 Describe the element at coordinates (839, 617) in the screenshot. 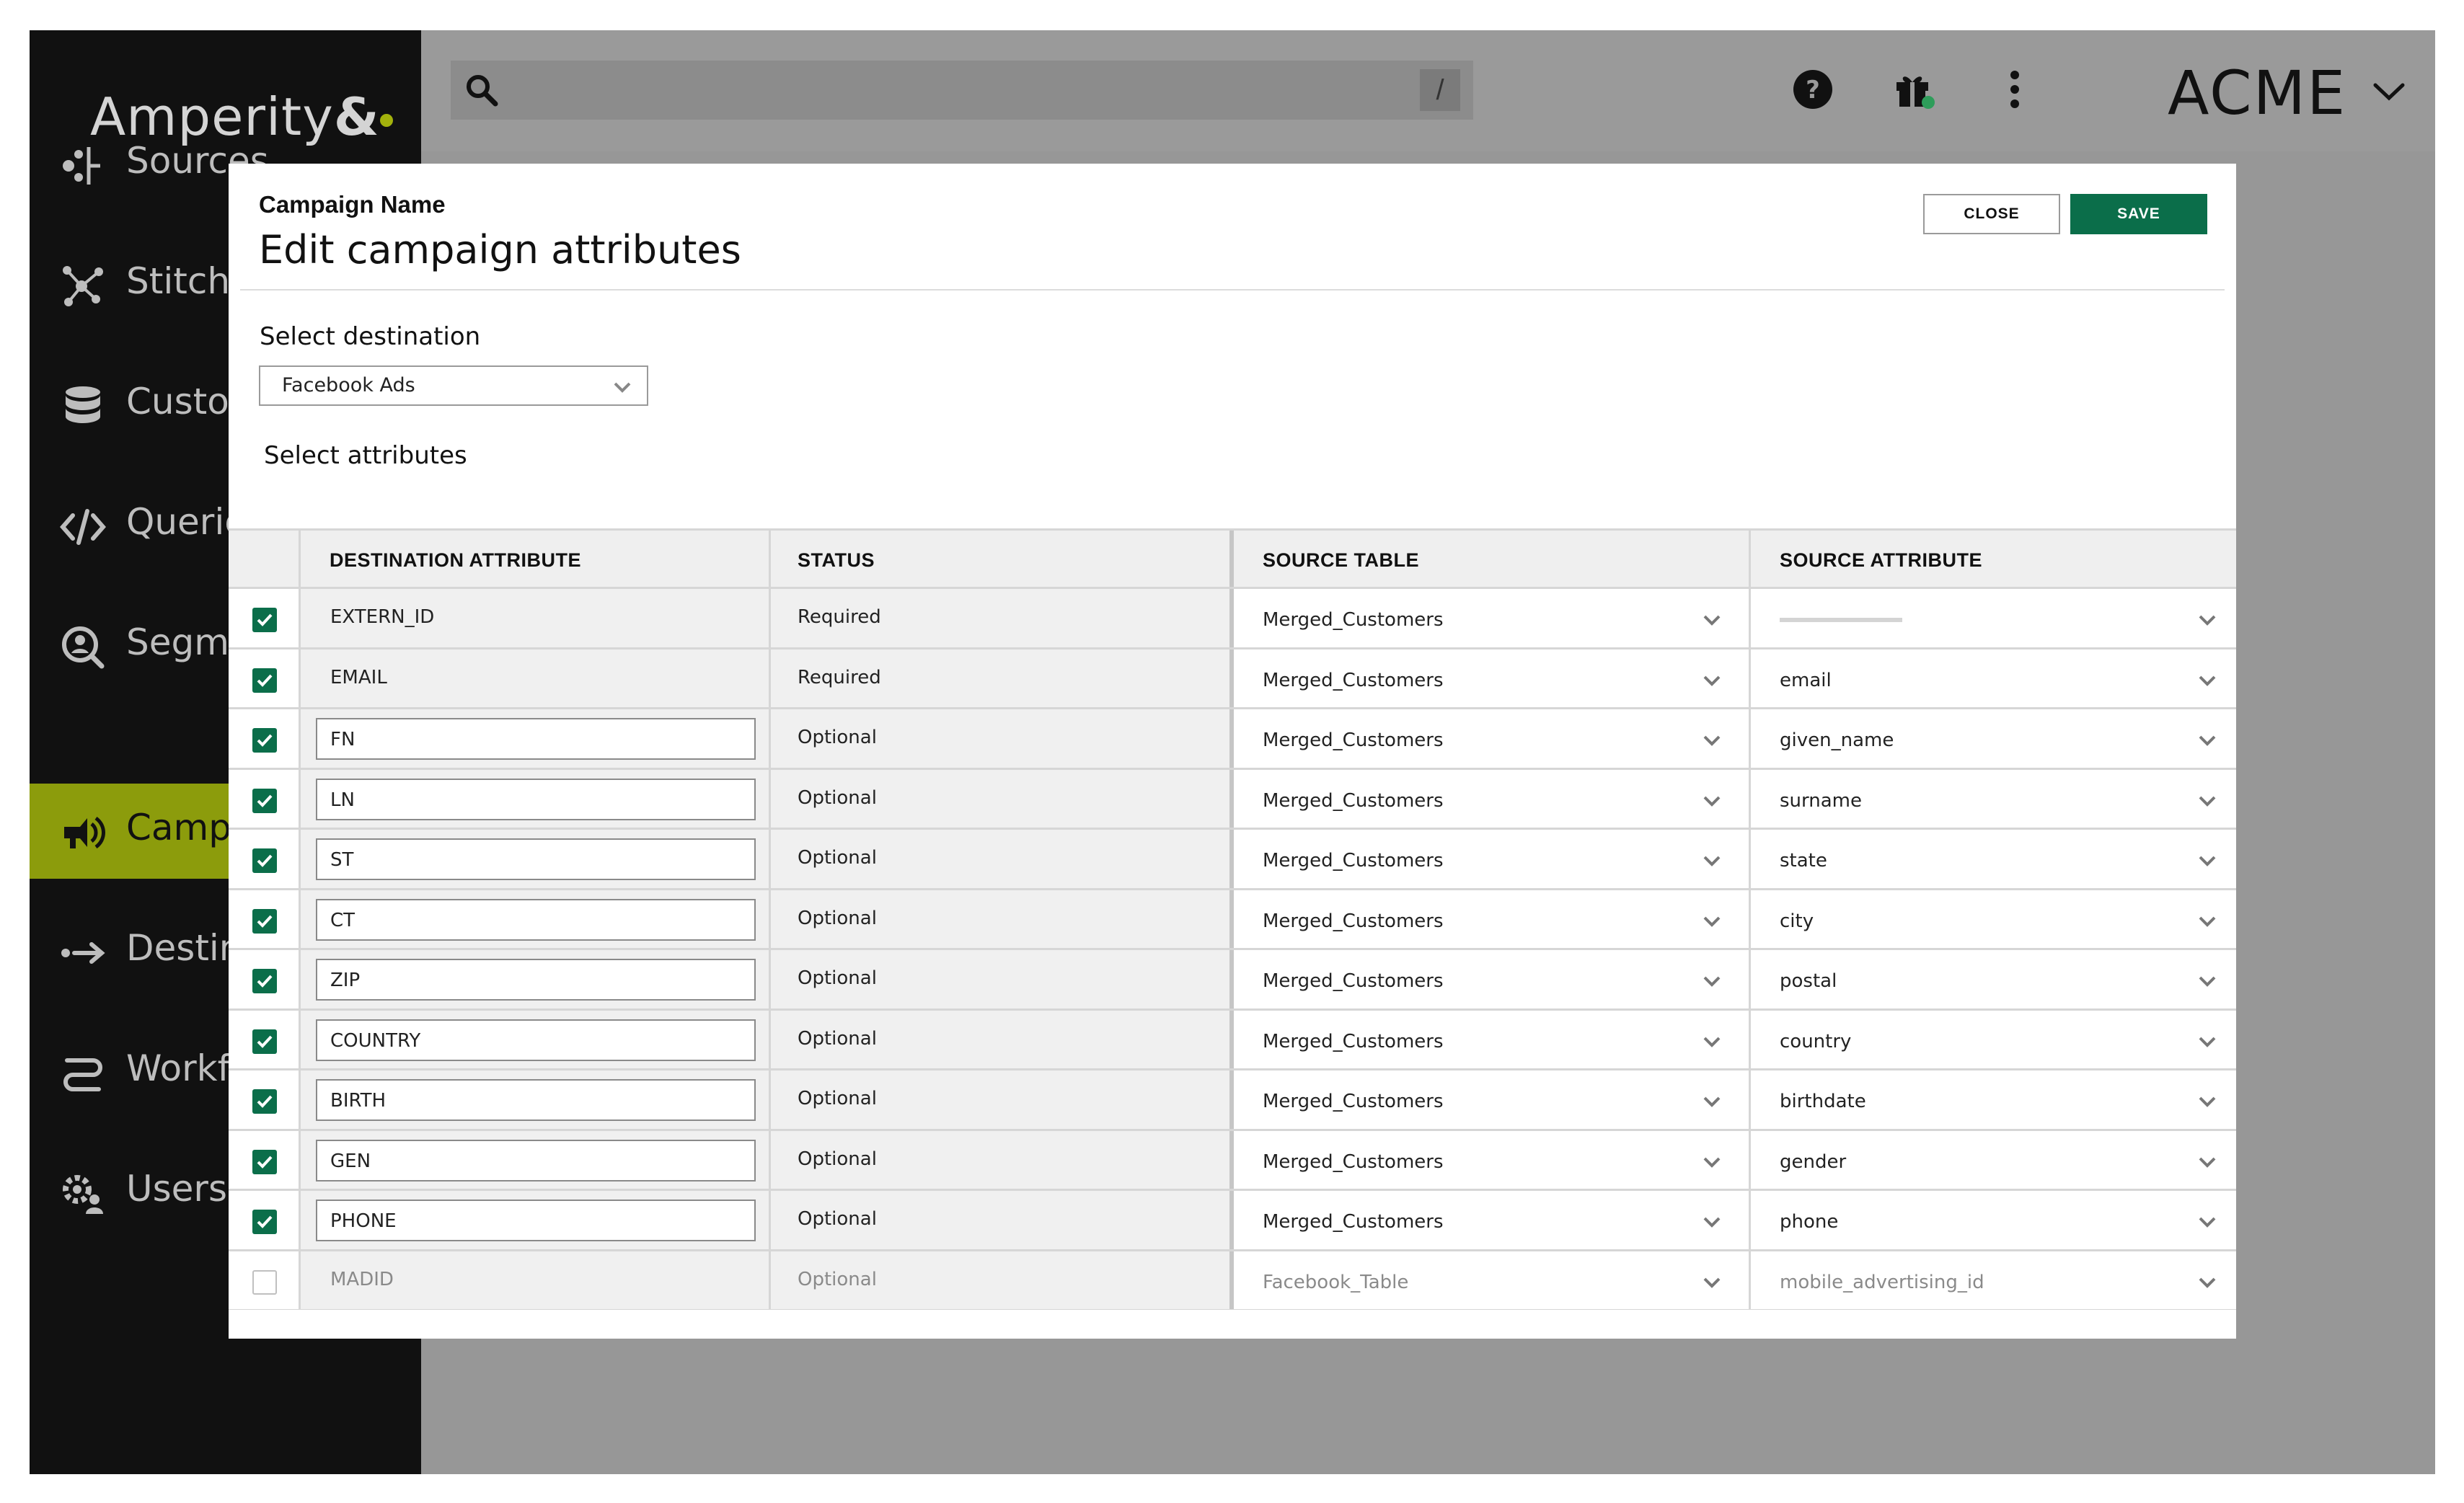

I see `status-text: Required` at that location.